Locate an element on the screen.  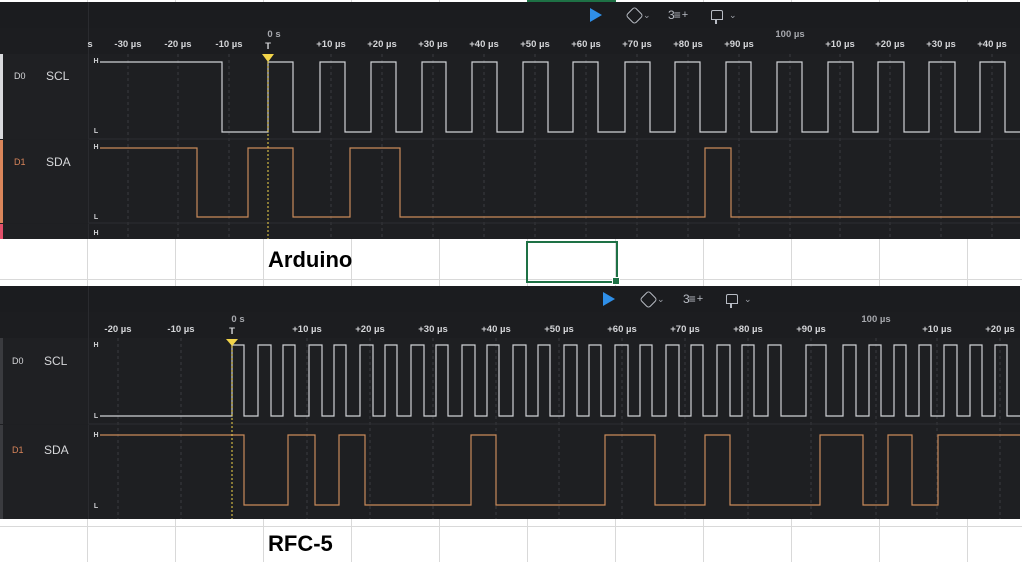
fill-handle is located at coordinates (616, 281).